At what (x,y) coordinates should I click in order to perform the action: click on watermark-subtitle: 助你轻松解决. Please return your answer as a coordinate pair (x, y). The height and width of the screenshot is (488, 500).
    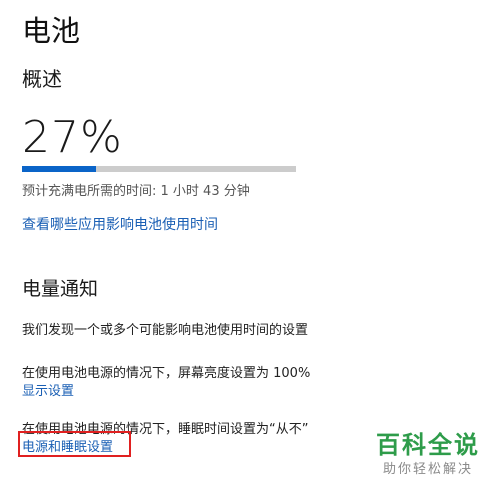
    Looking at the image, I should click on (428, 469).